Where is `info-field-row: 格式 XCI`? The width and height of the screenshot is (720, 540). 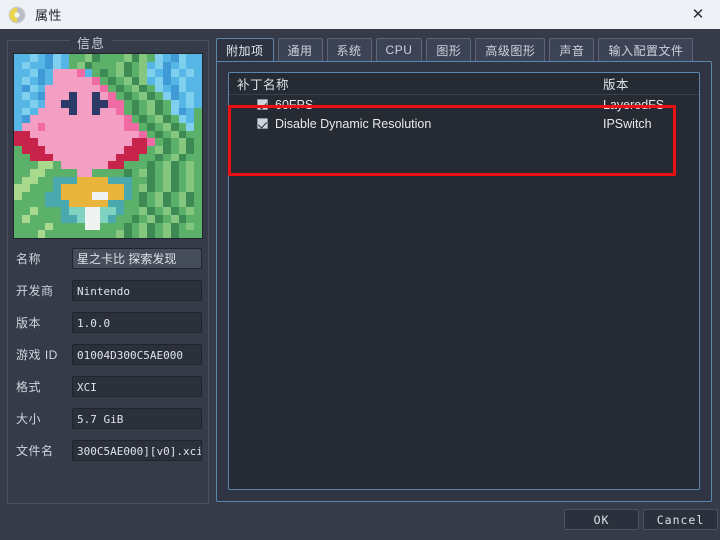 info-field-row: 格式 XCI is located at coordinates (109, 386).